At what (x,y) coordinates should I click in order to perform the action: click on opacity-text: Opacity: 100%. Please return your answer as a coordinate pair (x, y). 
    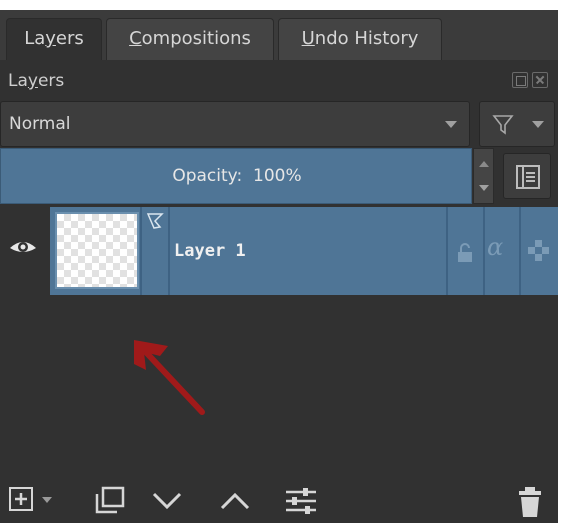
    Looking at the image, I should click on (237, 176).